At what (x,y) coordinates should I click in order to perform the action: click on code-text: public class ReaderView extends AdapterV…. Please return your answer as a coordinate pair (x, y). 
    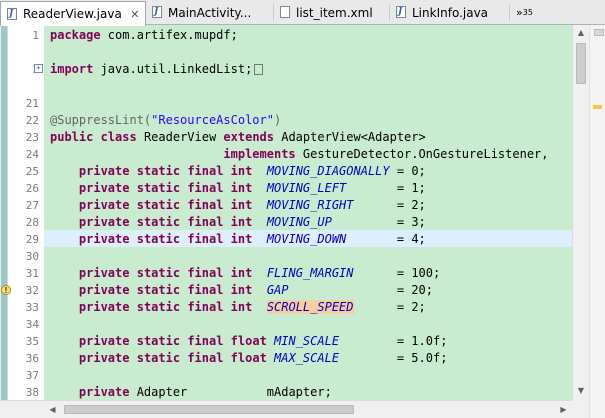
    Looking at the image, I should click on (238, 137).